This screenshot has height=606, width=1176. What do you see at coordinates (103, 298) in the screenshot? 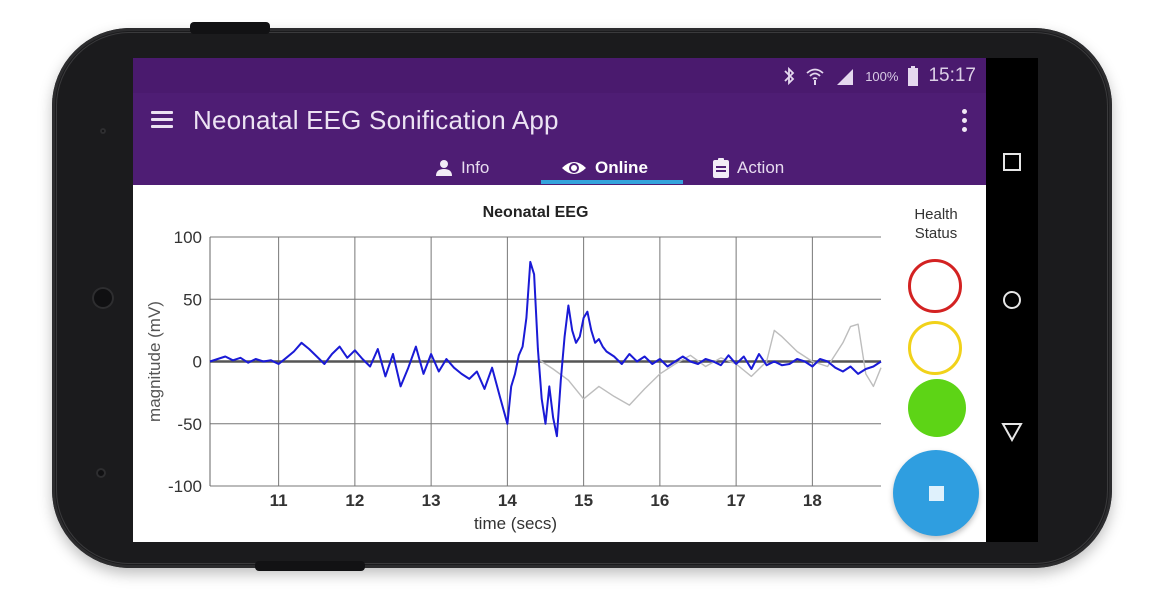
I see `front-camera-icon` at bounding box center [103, 298].